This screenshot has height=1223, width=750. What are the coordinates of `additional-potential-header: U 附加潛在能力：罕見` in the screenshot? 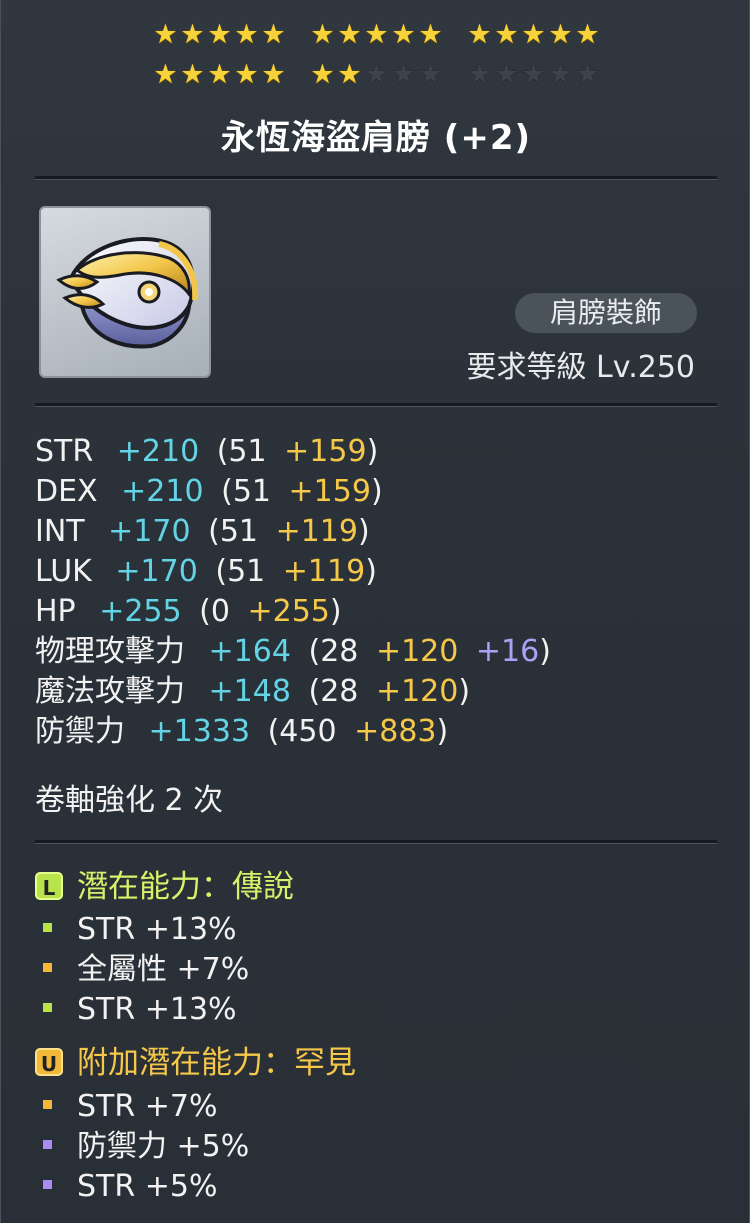 It's located at (195, 1063).